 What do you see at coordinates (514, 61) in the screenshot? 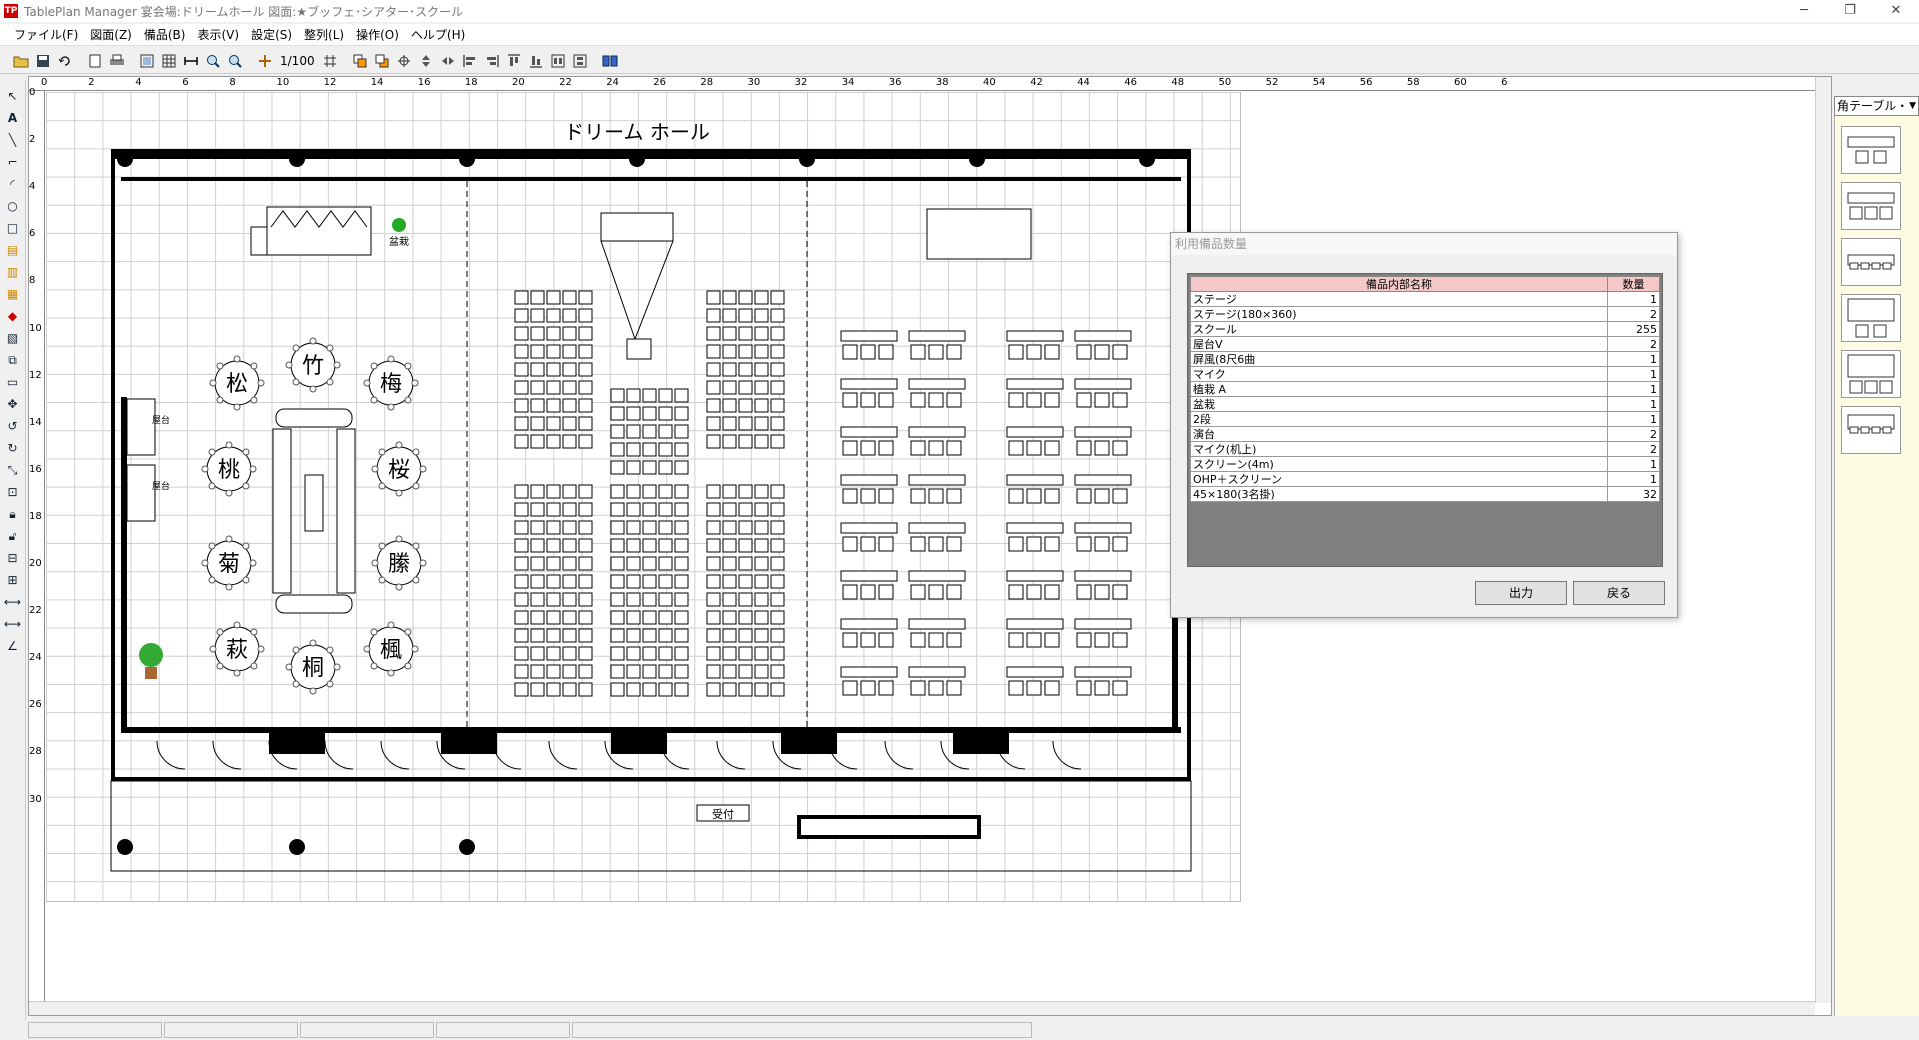
I see `align-top-icon` at bounding box center [514, 61].